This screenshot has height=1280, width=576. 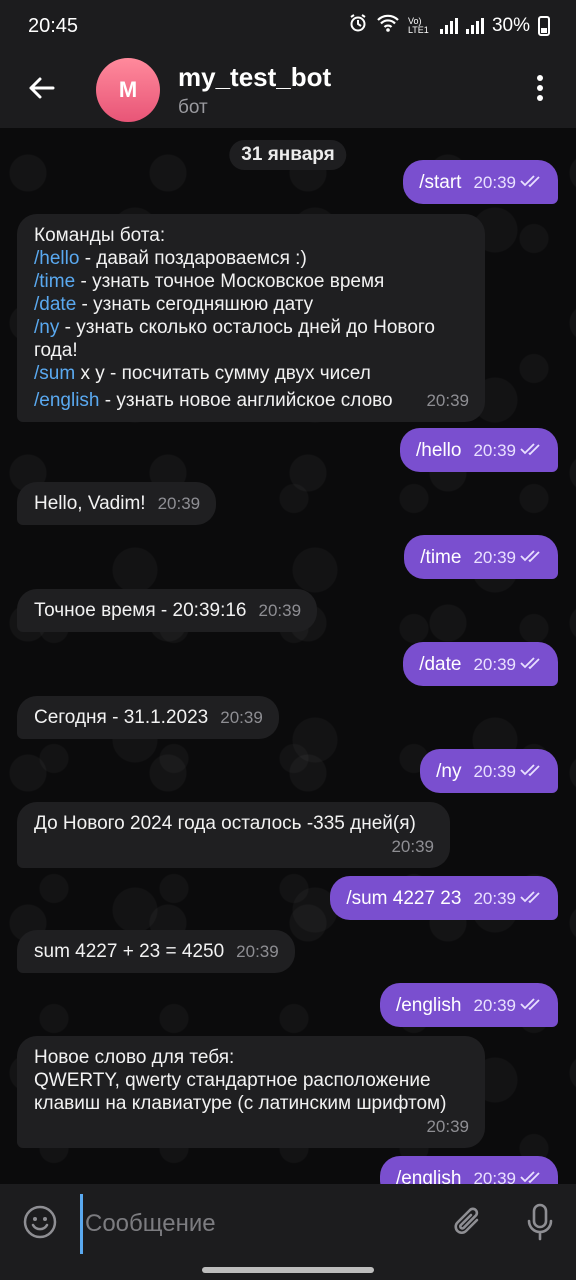 I want to click on outgoing-message: /date 20:39, so click(x=480, y=664).